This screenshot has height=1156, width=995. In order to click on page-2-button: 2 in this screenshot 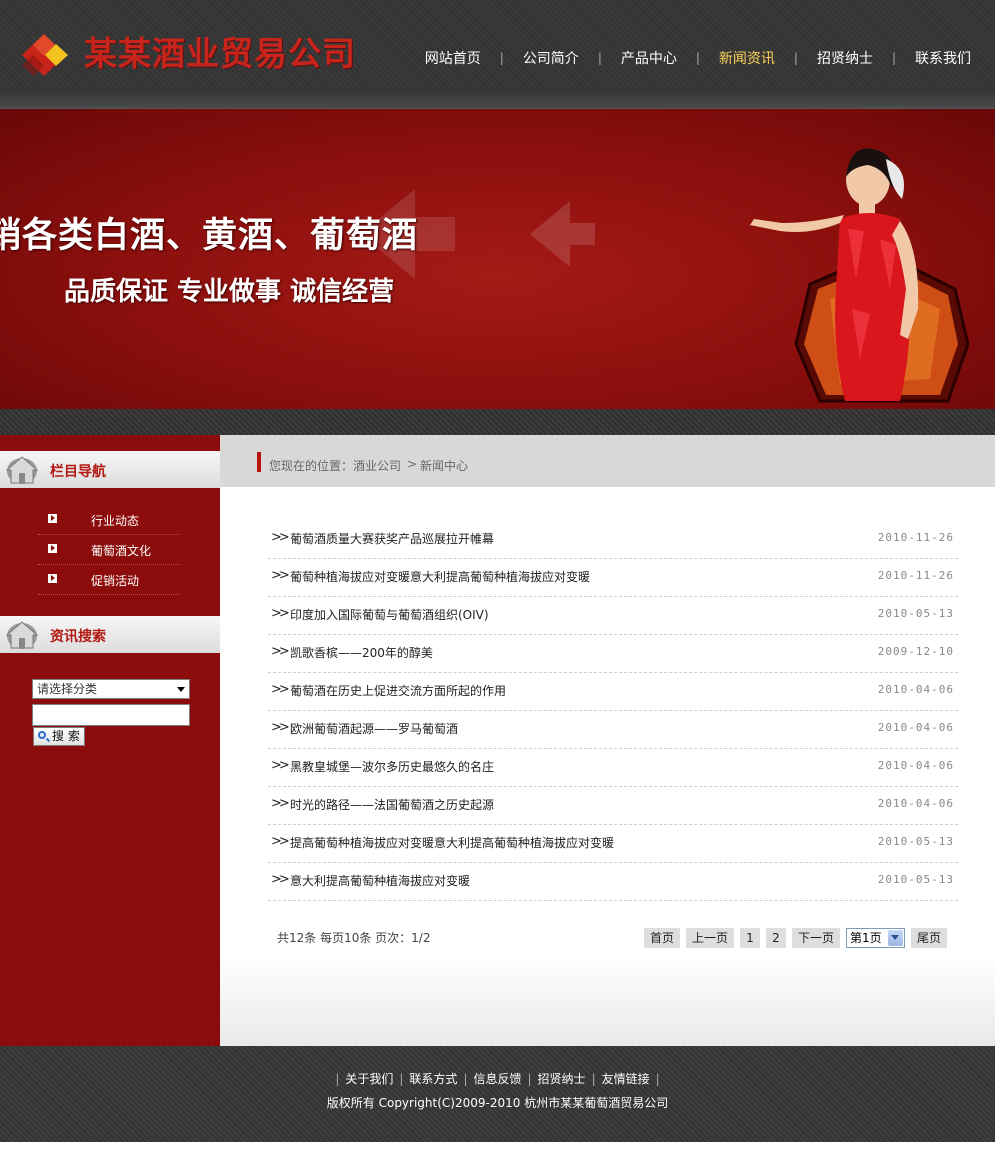, I will do `click(776, 938)`.